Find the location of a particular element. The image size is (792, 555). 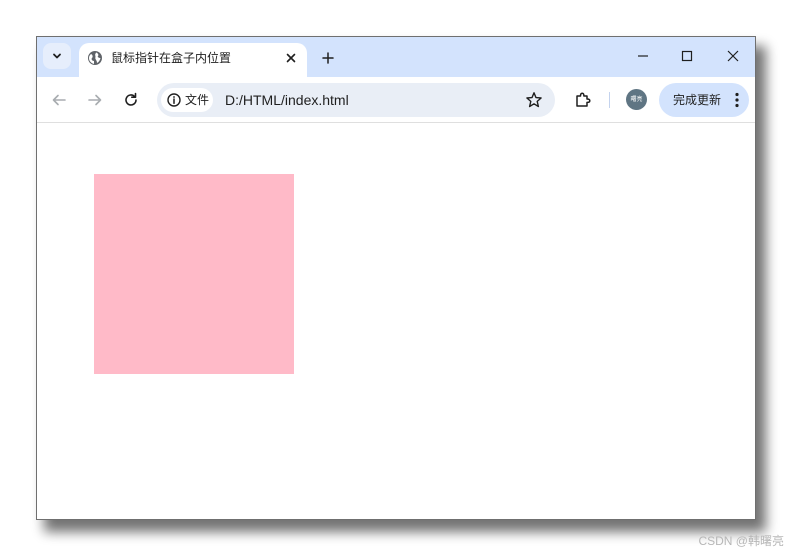

tab-search-chevron-icon is located at coordinates (57, 56).